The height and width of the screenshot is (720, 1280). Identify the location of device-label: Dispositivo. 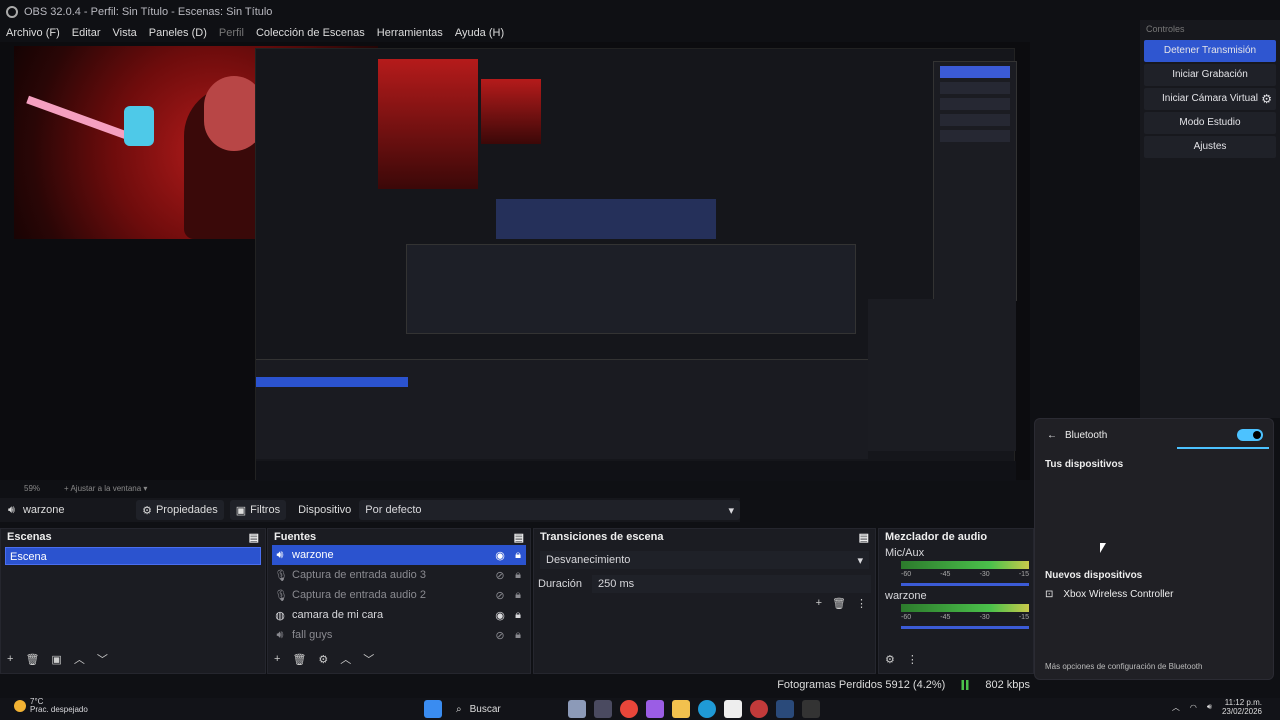
(325, 510).